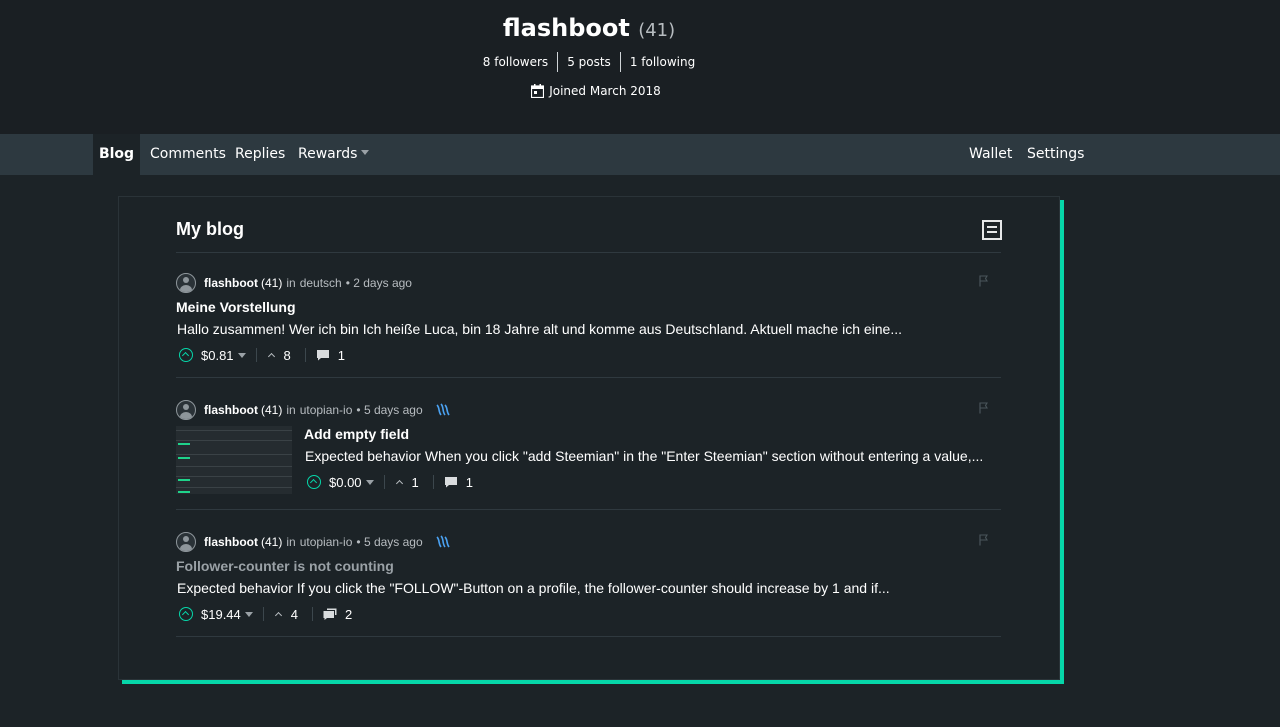 The height and width of the screenshot is (727, 1280). I want to click on post-title: Meine Vorstellung, so click(236, 307).